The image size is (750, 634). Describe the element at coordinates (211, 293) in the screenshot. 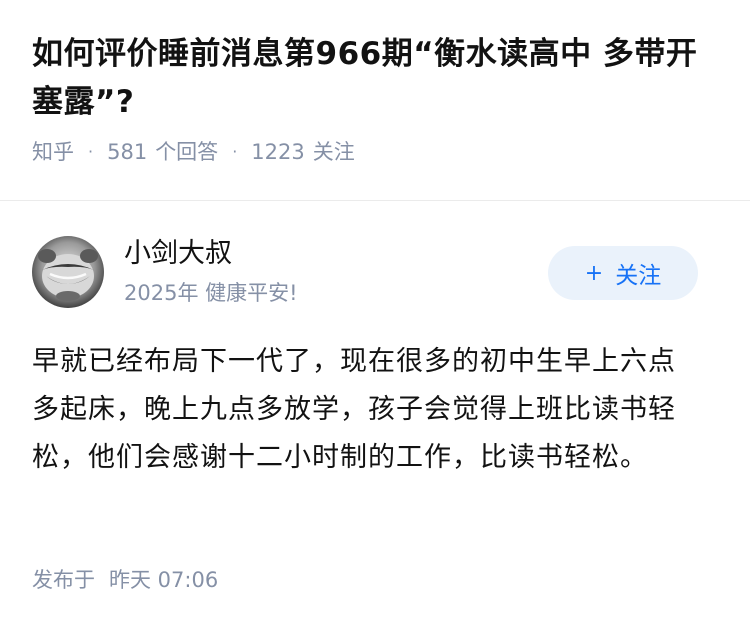

I see `author-bio: 2025年 健康平安!` at that location.